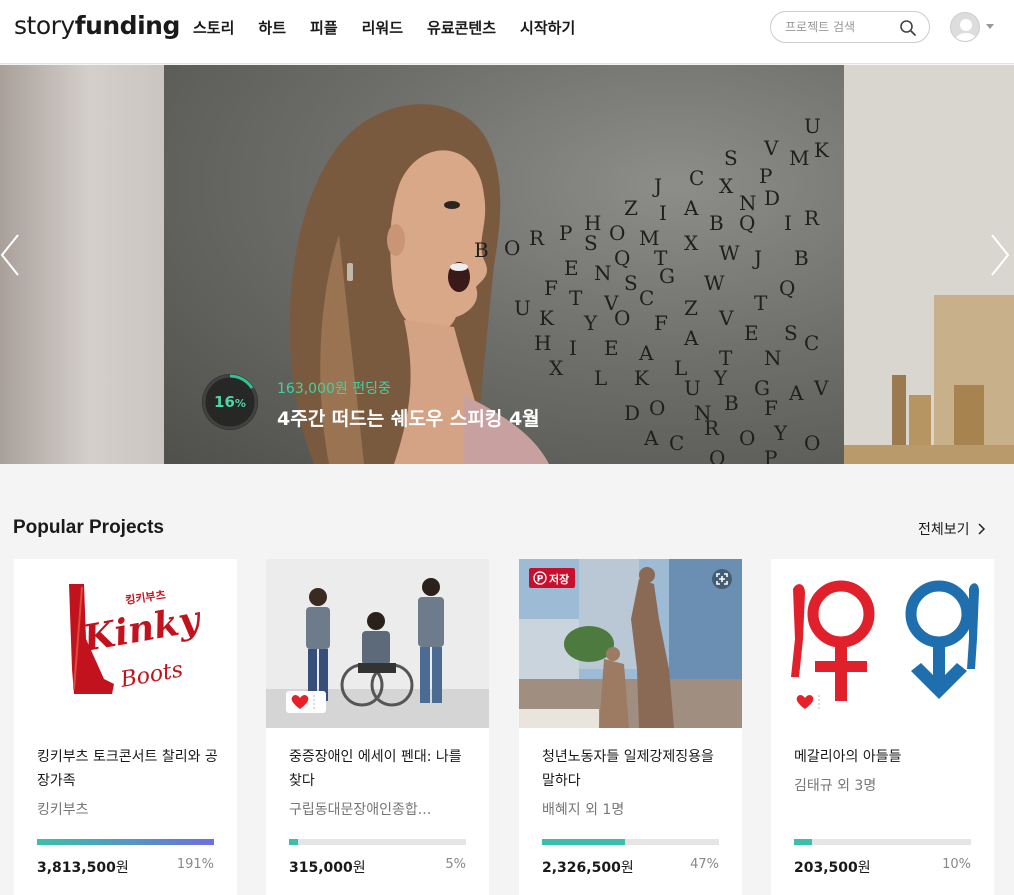 The width and height of the screenshot is (1014, 895). I want to click on svg-text: U, so click(692, 388).